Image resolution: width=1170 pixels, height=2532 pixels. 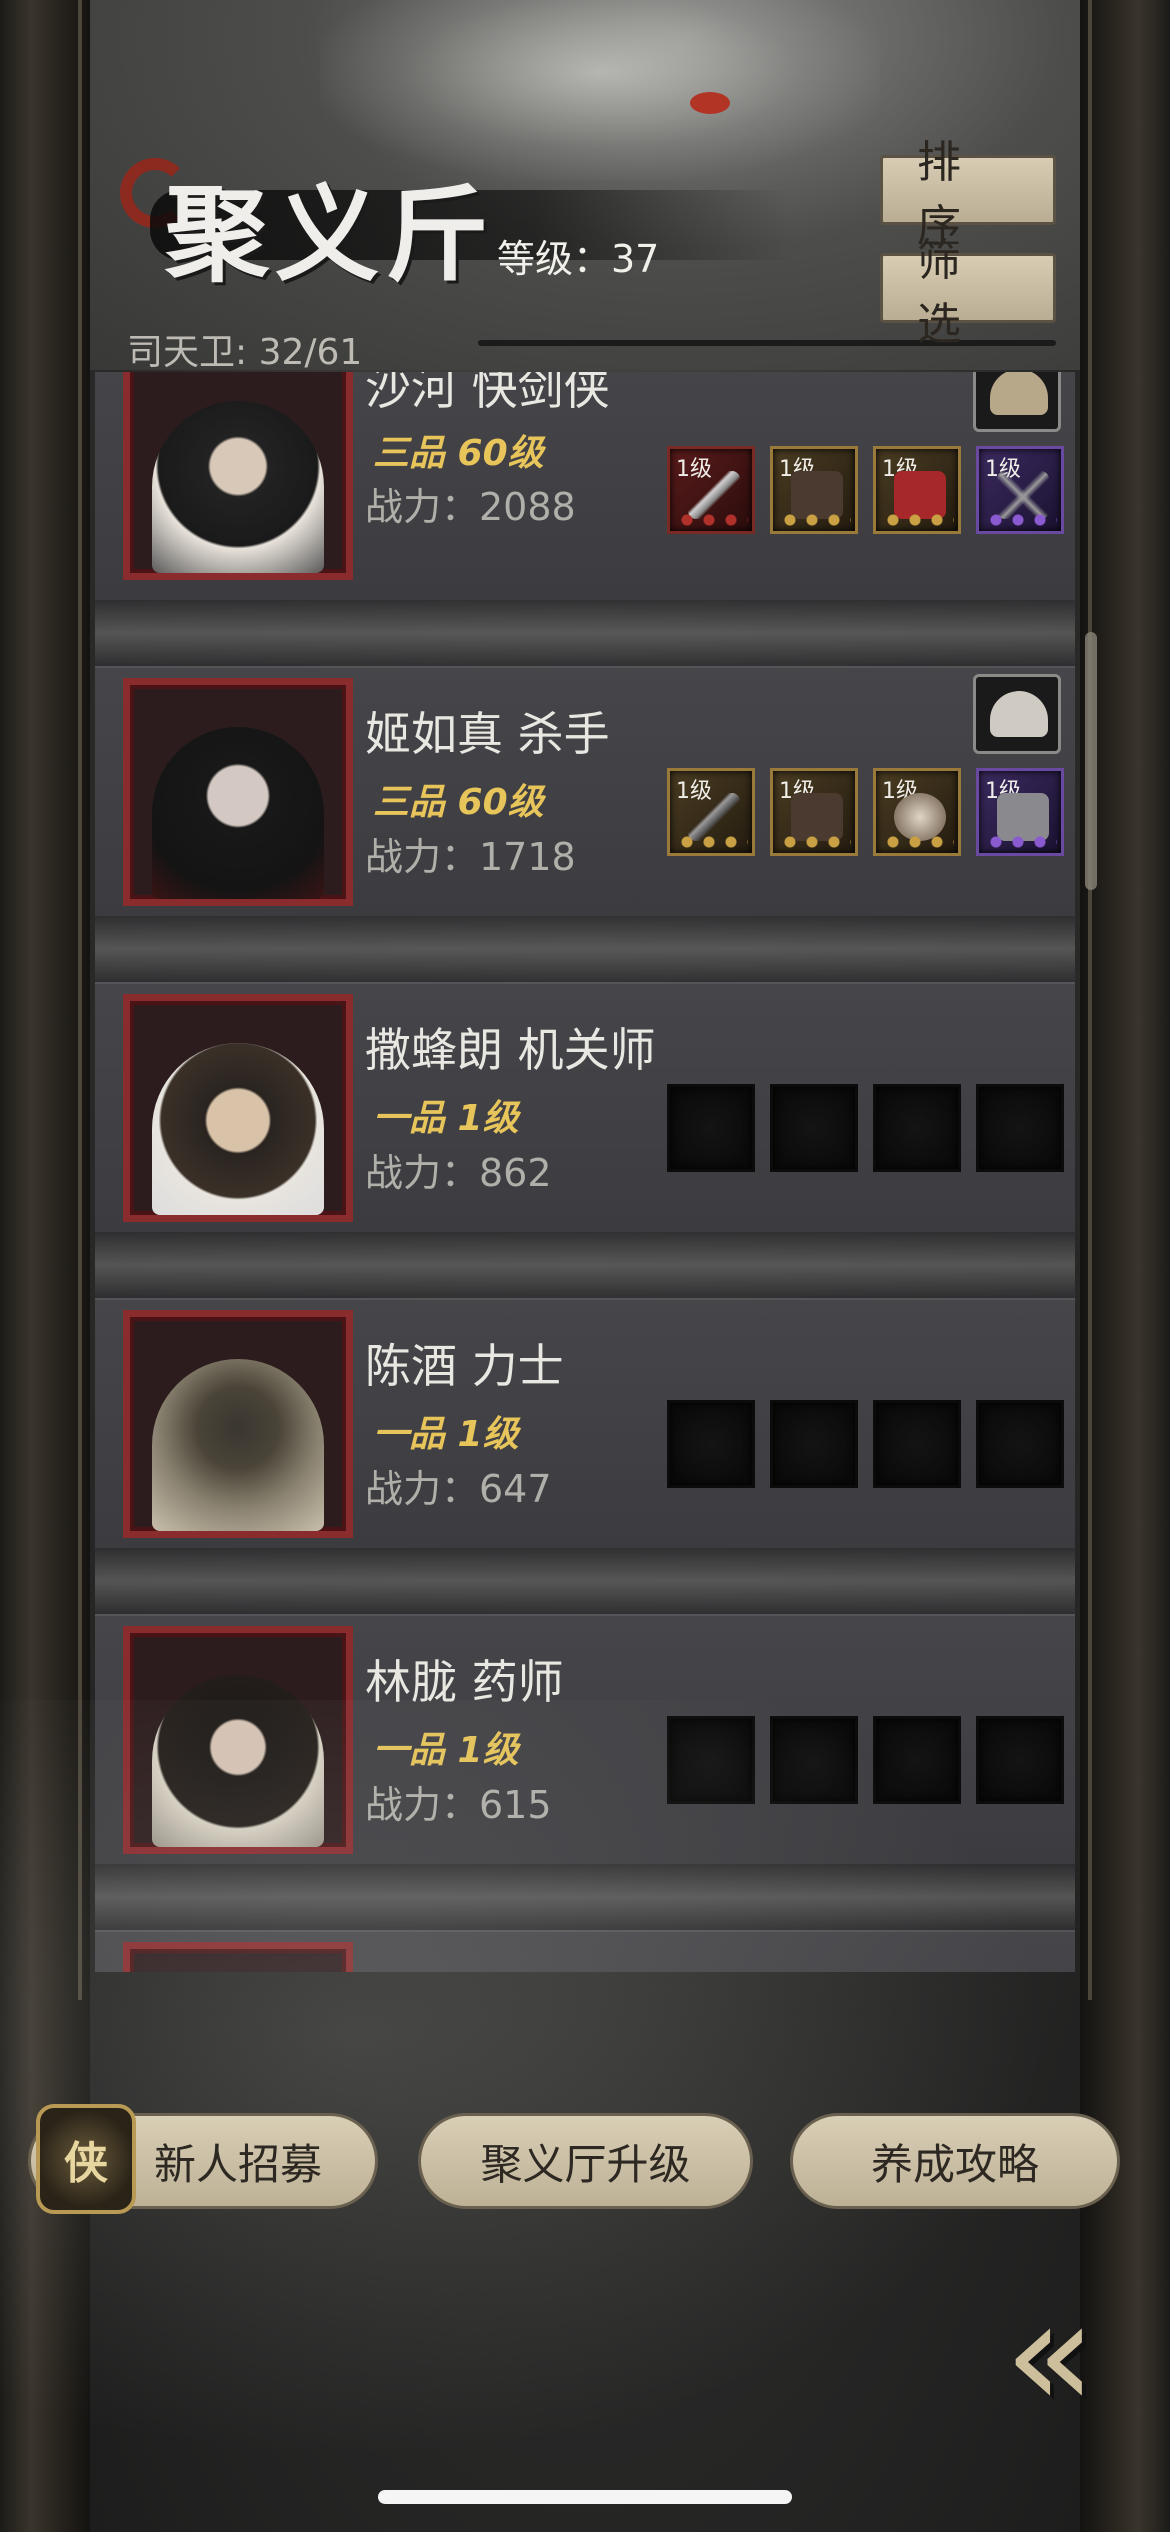 I want to click on crane-head-decoration, so click(x=710, y=103).